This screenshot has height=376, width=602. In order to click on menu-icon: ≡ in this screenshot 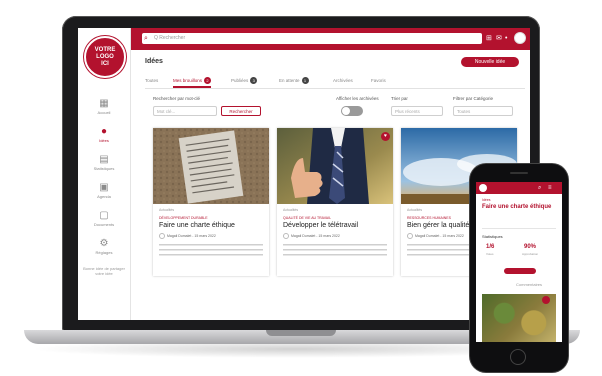, I will do `click(550, 188)`.